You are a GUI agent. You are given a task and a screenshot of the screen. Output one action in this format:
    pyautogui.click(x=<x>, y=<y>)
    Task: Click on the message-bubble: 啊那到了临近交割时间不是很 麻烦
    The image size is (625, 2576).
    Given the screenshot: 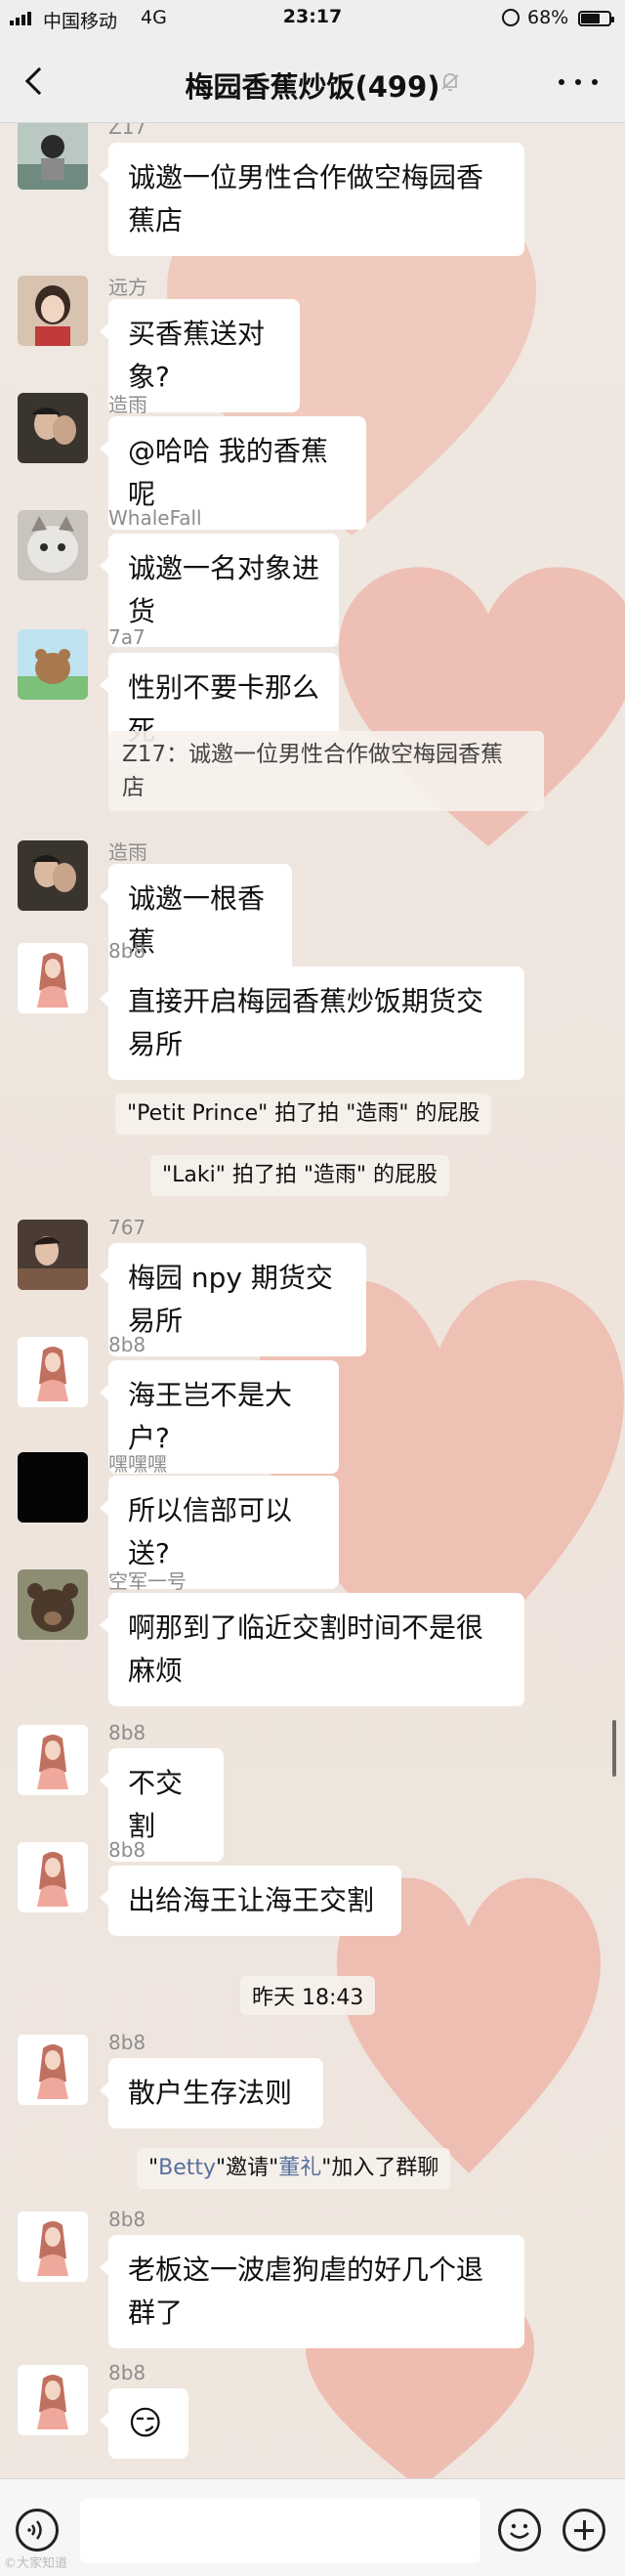 What is the action you would take?
    pyautogui.click(x=312, y=1650)
    